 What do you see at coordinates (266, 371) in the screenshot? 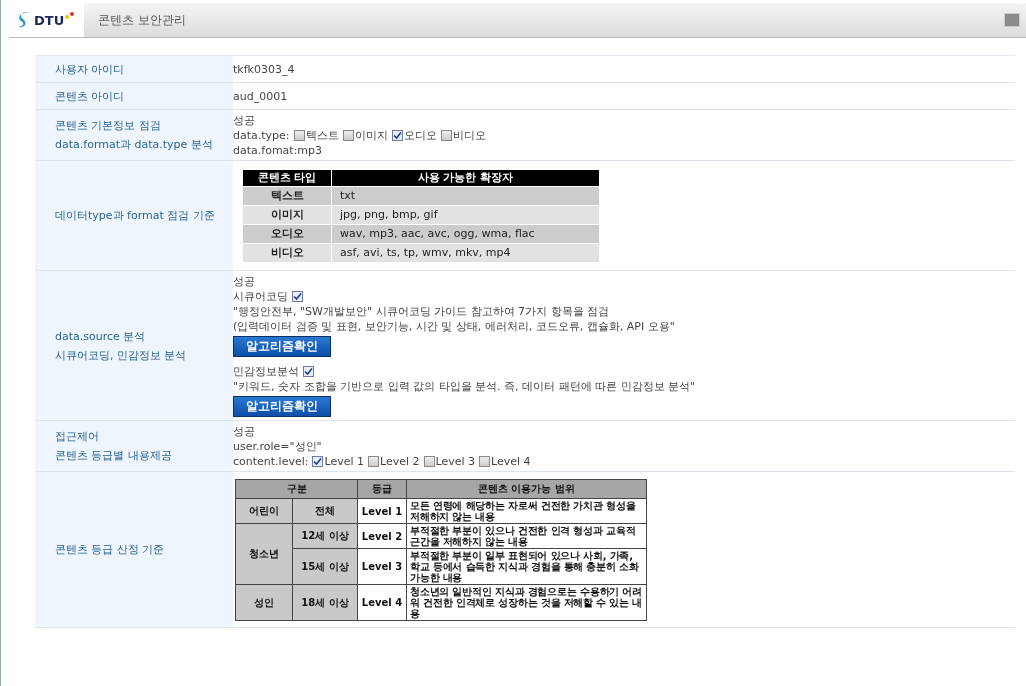
I see `section-title: 민감정보분석` at bounding box center [266, 371].